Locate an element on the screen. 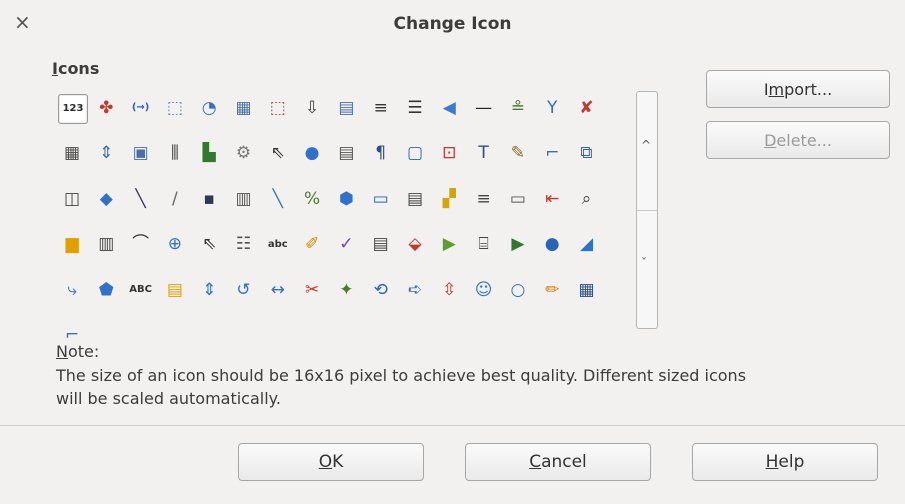  note-icon: ▤ is located at coordinates (175, 290).